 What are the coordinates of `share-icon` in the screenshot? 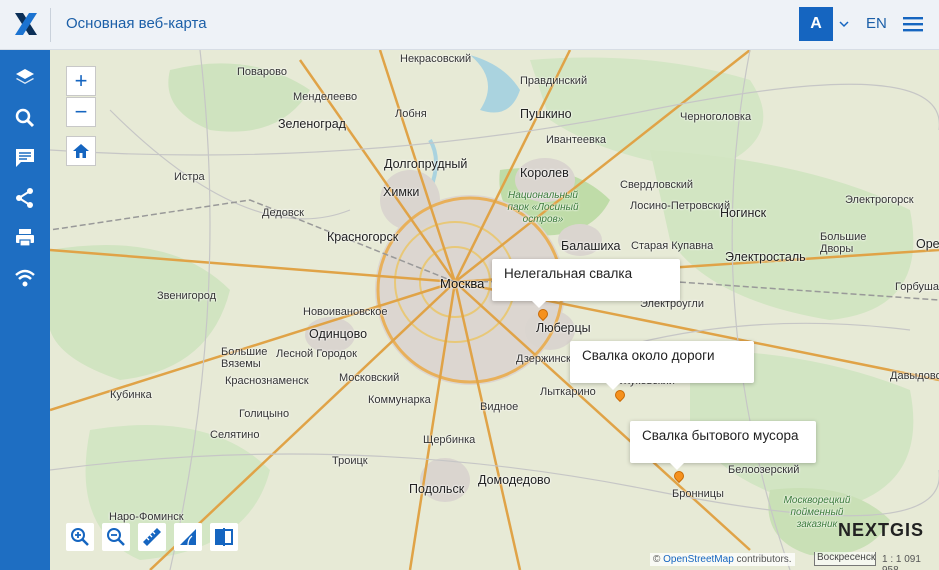 It's located at (25, 198).